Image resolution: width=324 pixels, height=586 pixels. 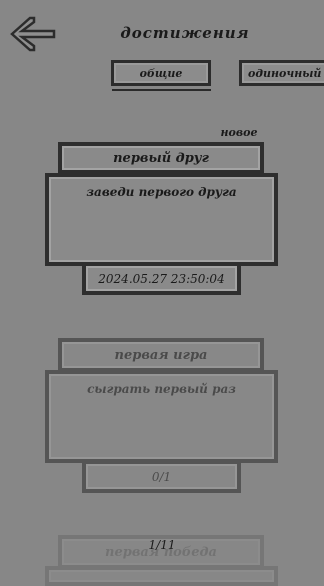 What do you see at coordinates (239, 132) in the screenshot?
I see `new-badge: новое` at bounding box center [239, 132].